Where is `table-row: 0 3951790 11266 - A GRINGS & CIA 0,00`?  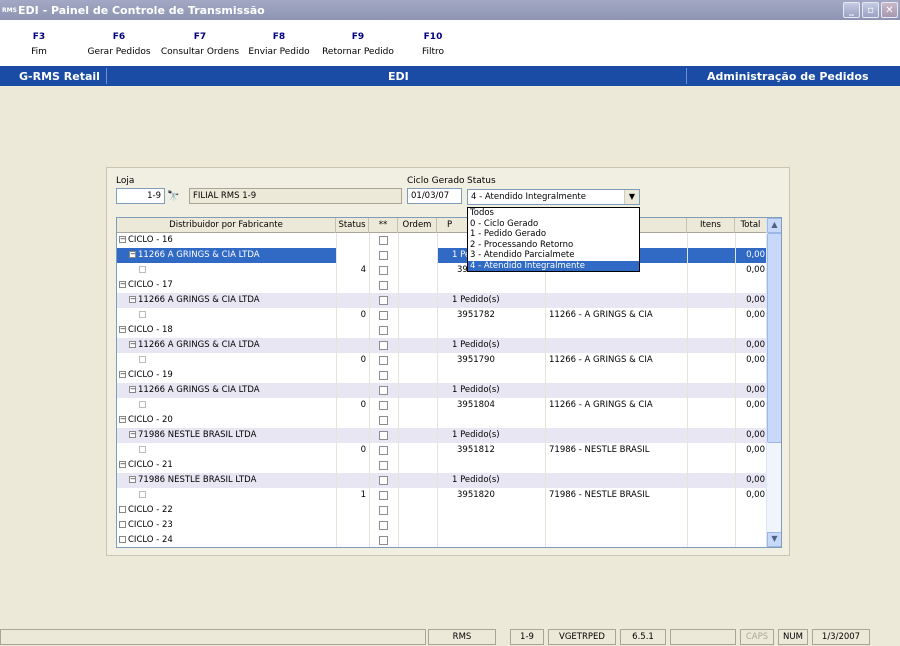 table-row: 0 3951790 11266 - A GRINGS & CIA 0,00 is located at coordinates (442, 360).